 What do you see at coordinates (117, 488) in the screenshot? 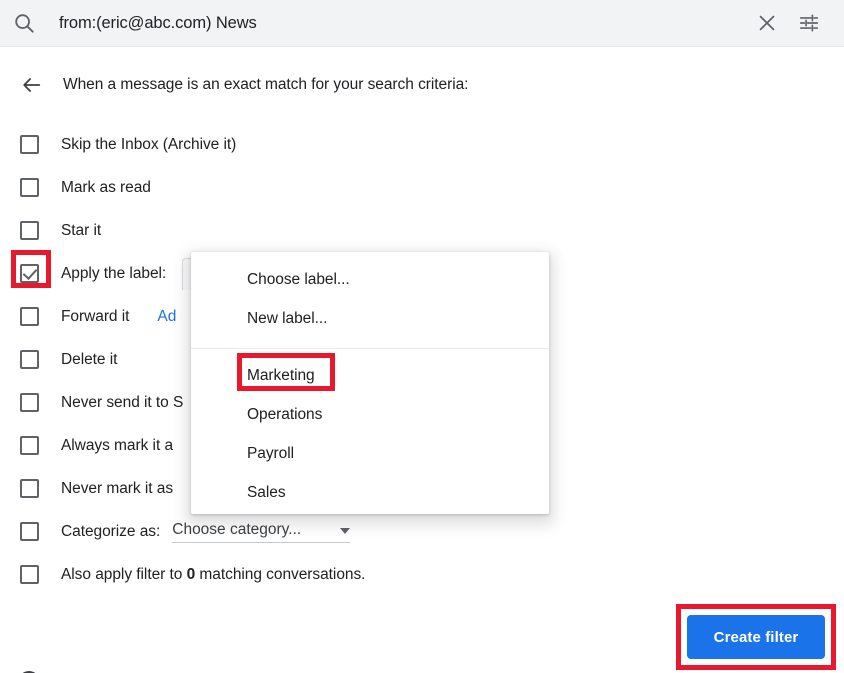
I see `label-never-mark-important: Never mark it as` at bounding box center [117, 488].